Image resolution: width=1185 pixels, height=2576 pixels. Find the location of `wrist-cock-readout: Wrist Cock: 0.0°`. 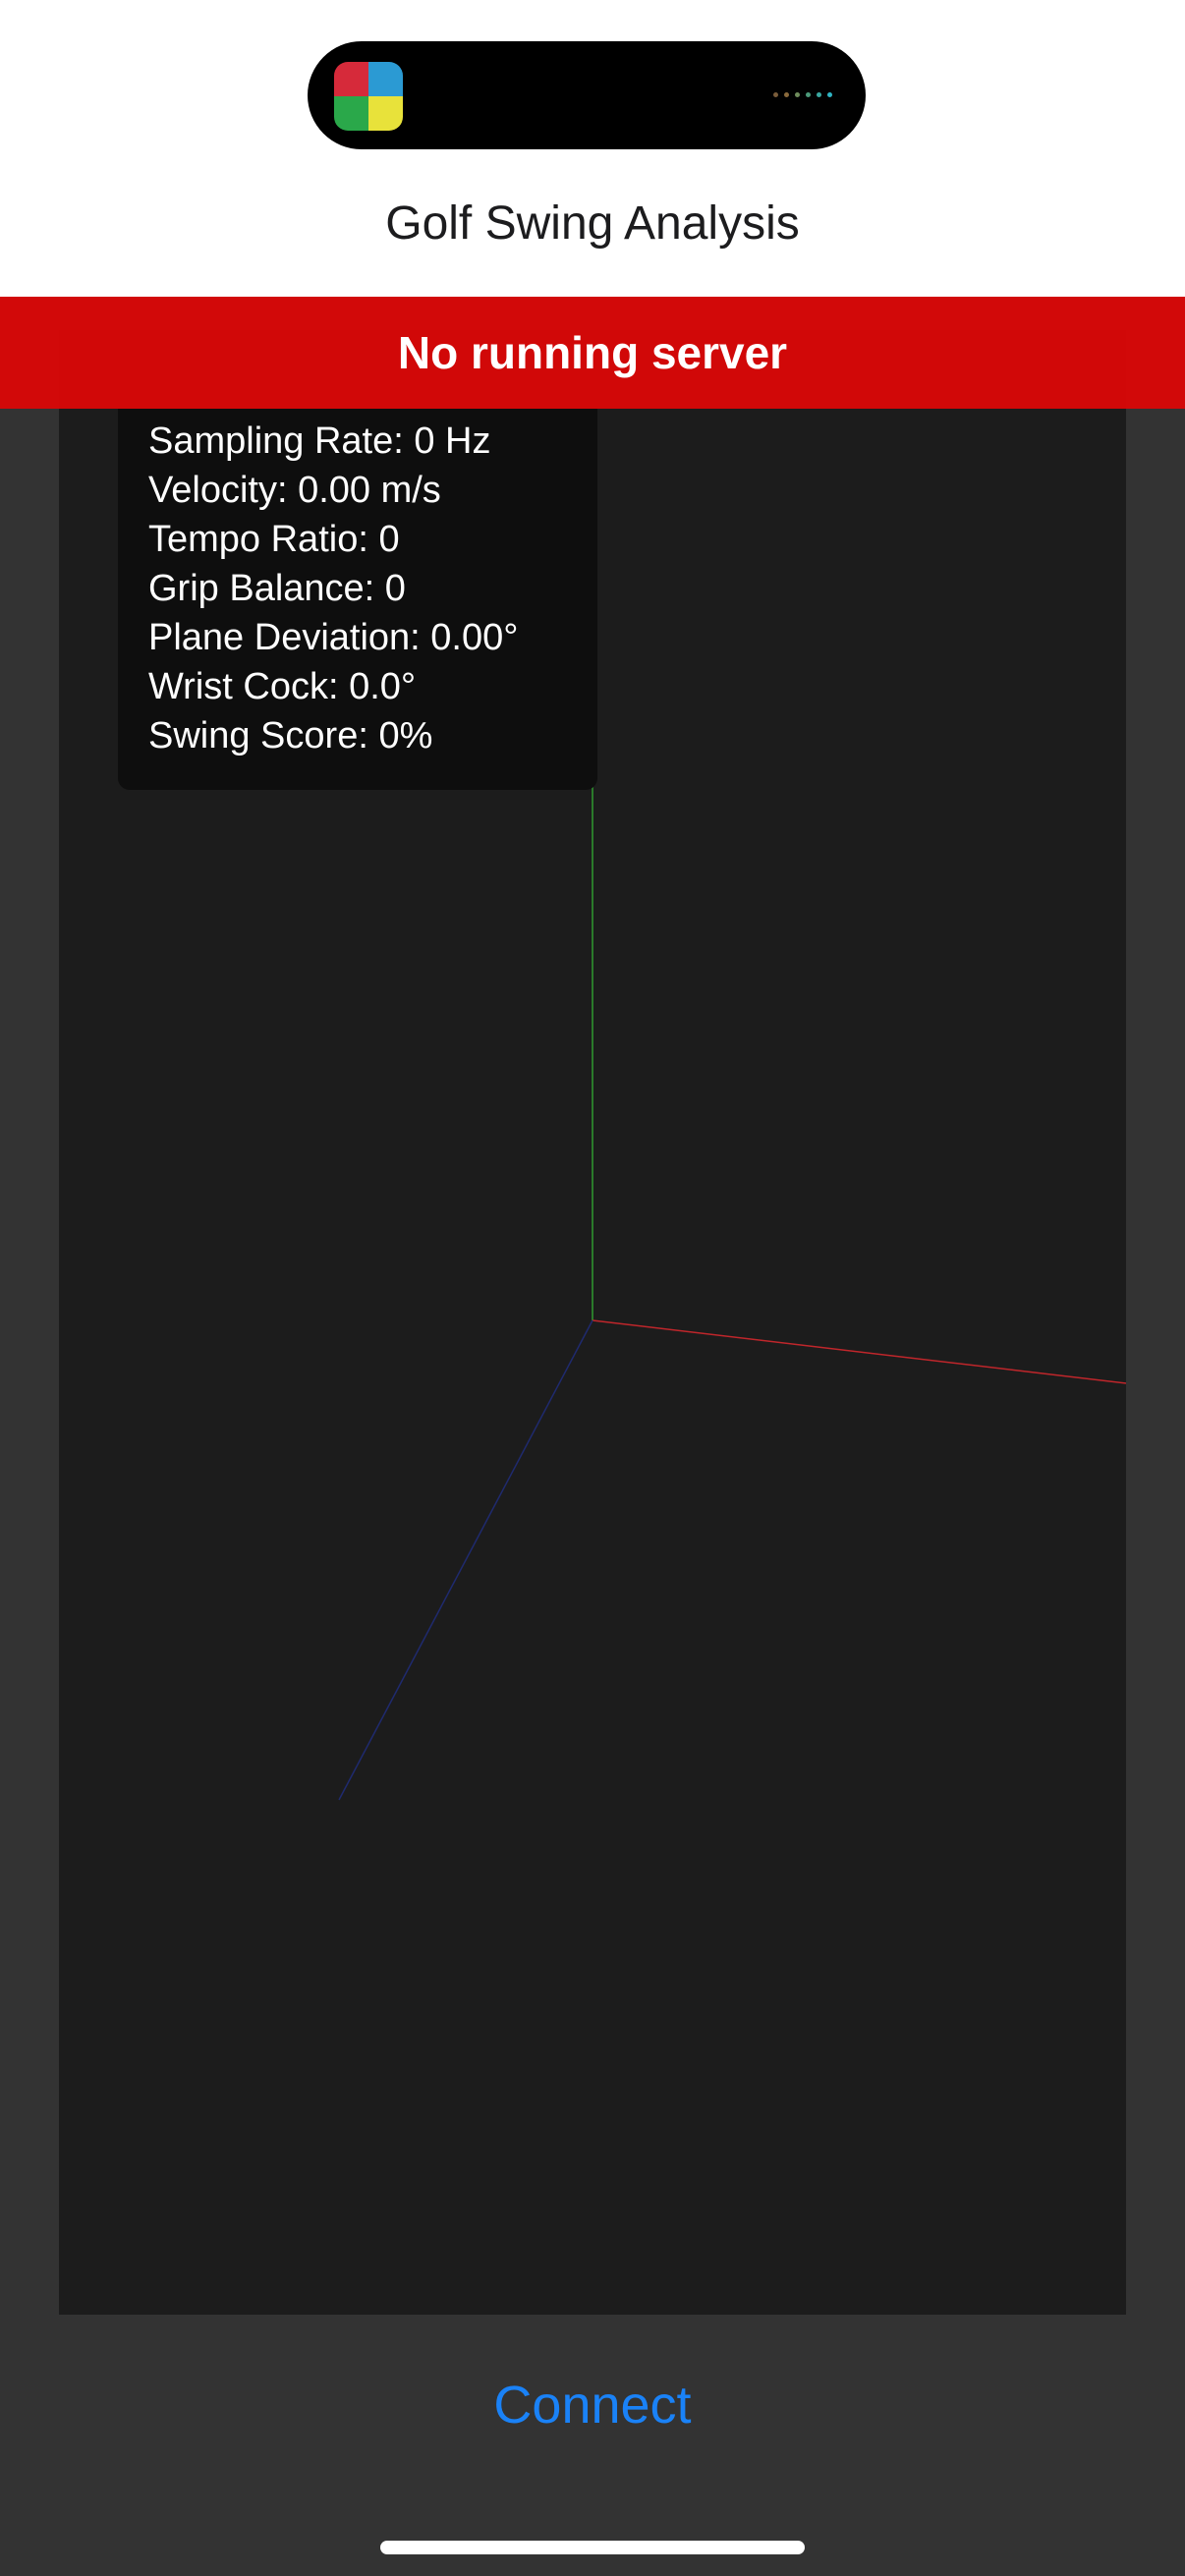

wrist-cock-readout: Wrist Cock: 0.0° is located at coordinates (283, 686).